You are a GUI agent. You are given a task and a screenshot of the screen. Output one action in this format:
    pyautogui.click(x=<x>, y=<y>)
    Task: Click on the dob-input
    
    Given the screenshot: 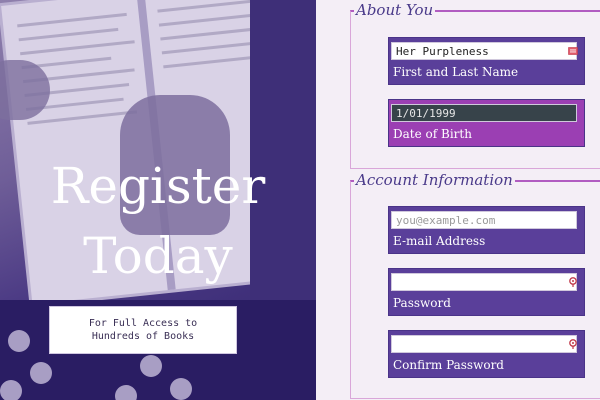 What is the action you would take?
    pyautogui.click(x=484, y=113)
    